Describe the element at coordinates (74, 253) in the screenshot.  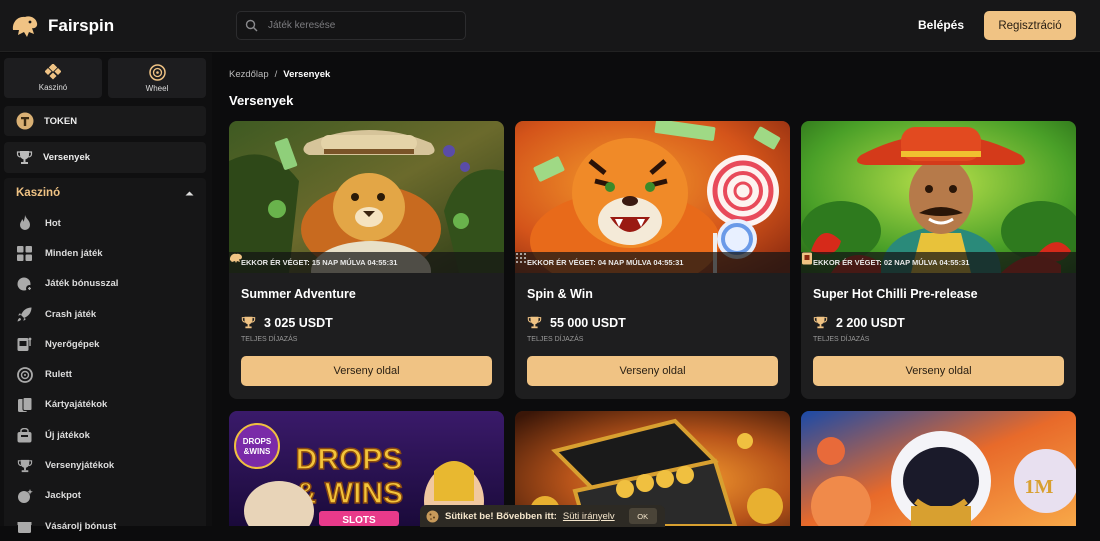
I see `sidebar-item-label: Minden játék` at that location.